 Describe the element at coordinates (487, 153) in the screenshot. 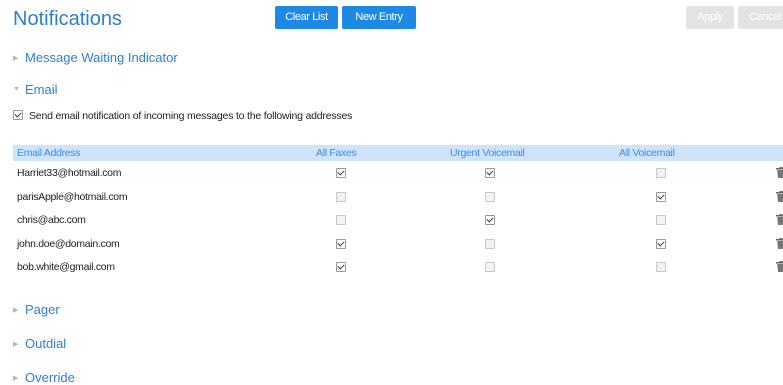

I see `column-header-urgent-voicemail: Urgent Voicemail` at that location.